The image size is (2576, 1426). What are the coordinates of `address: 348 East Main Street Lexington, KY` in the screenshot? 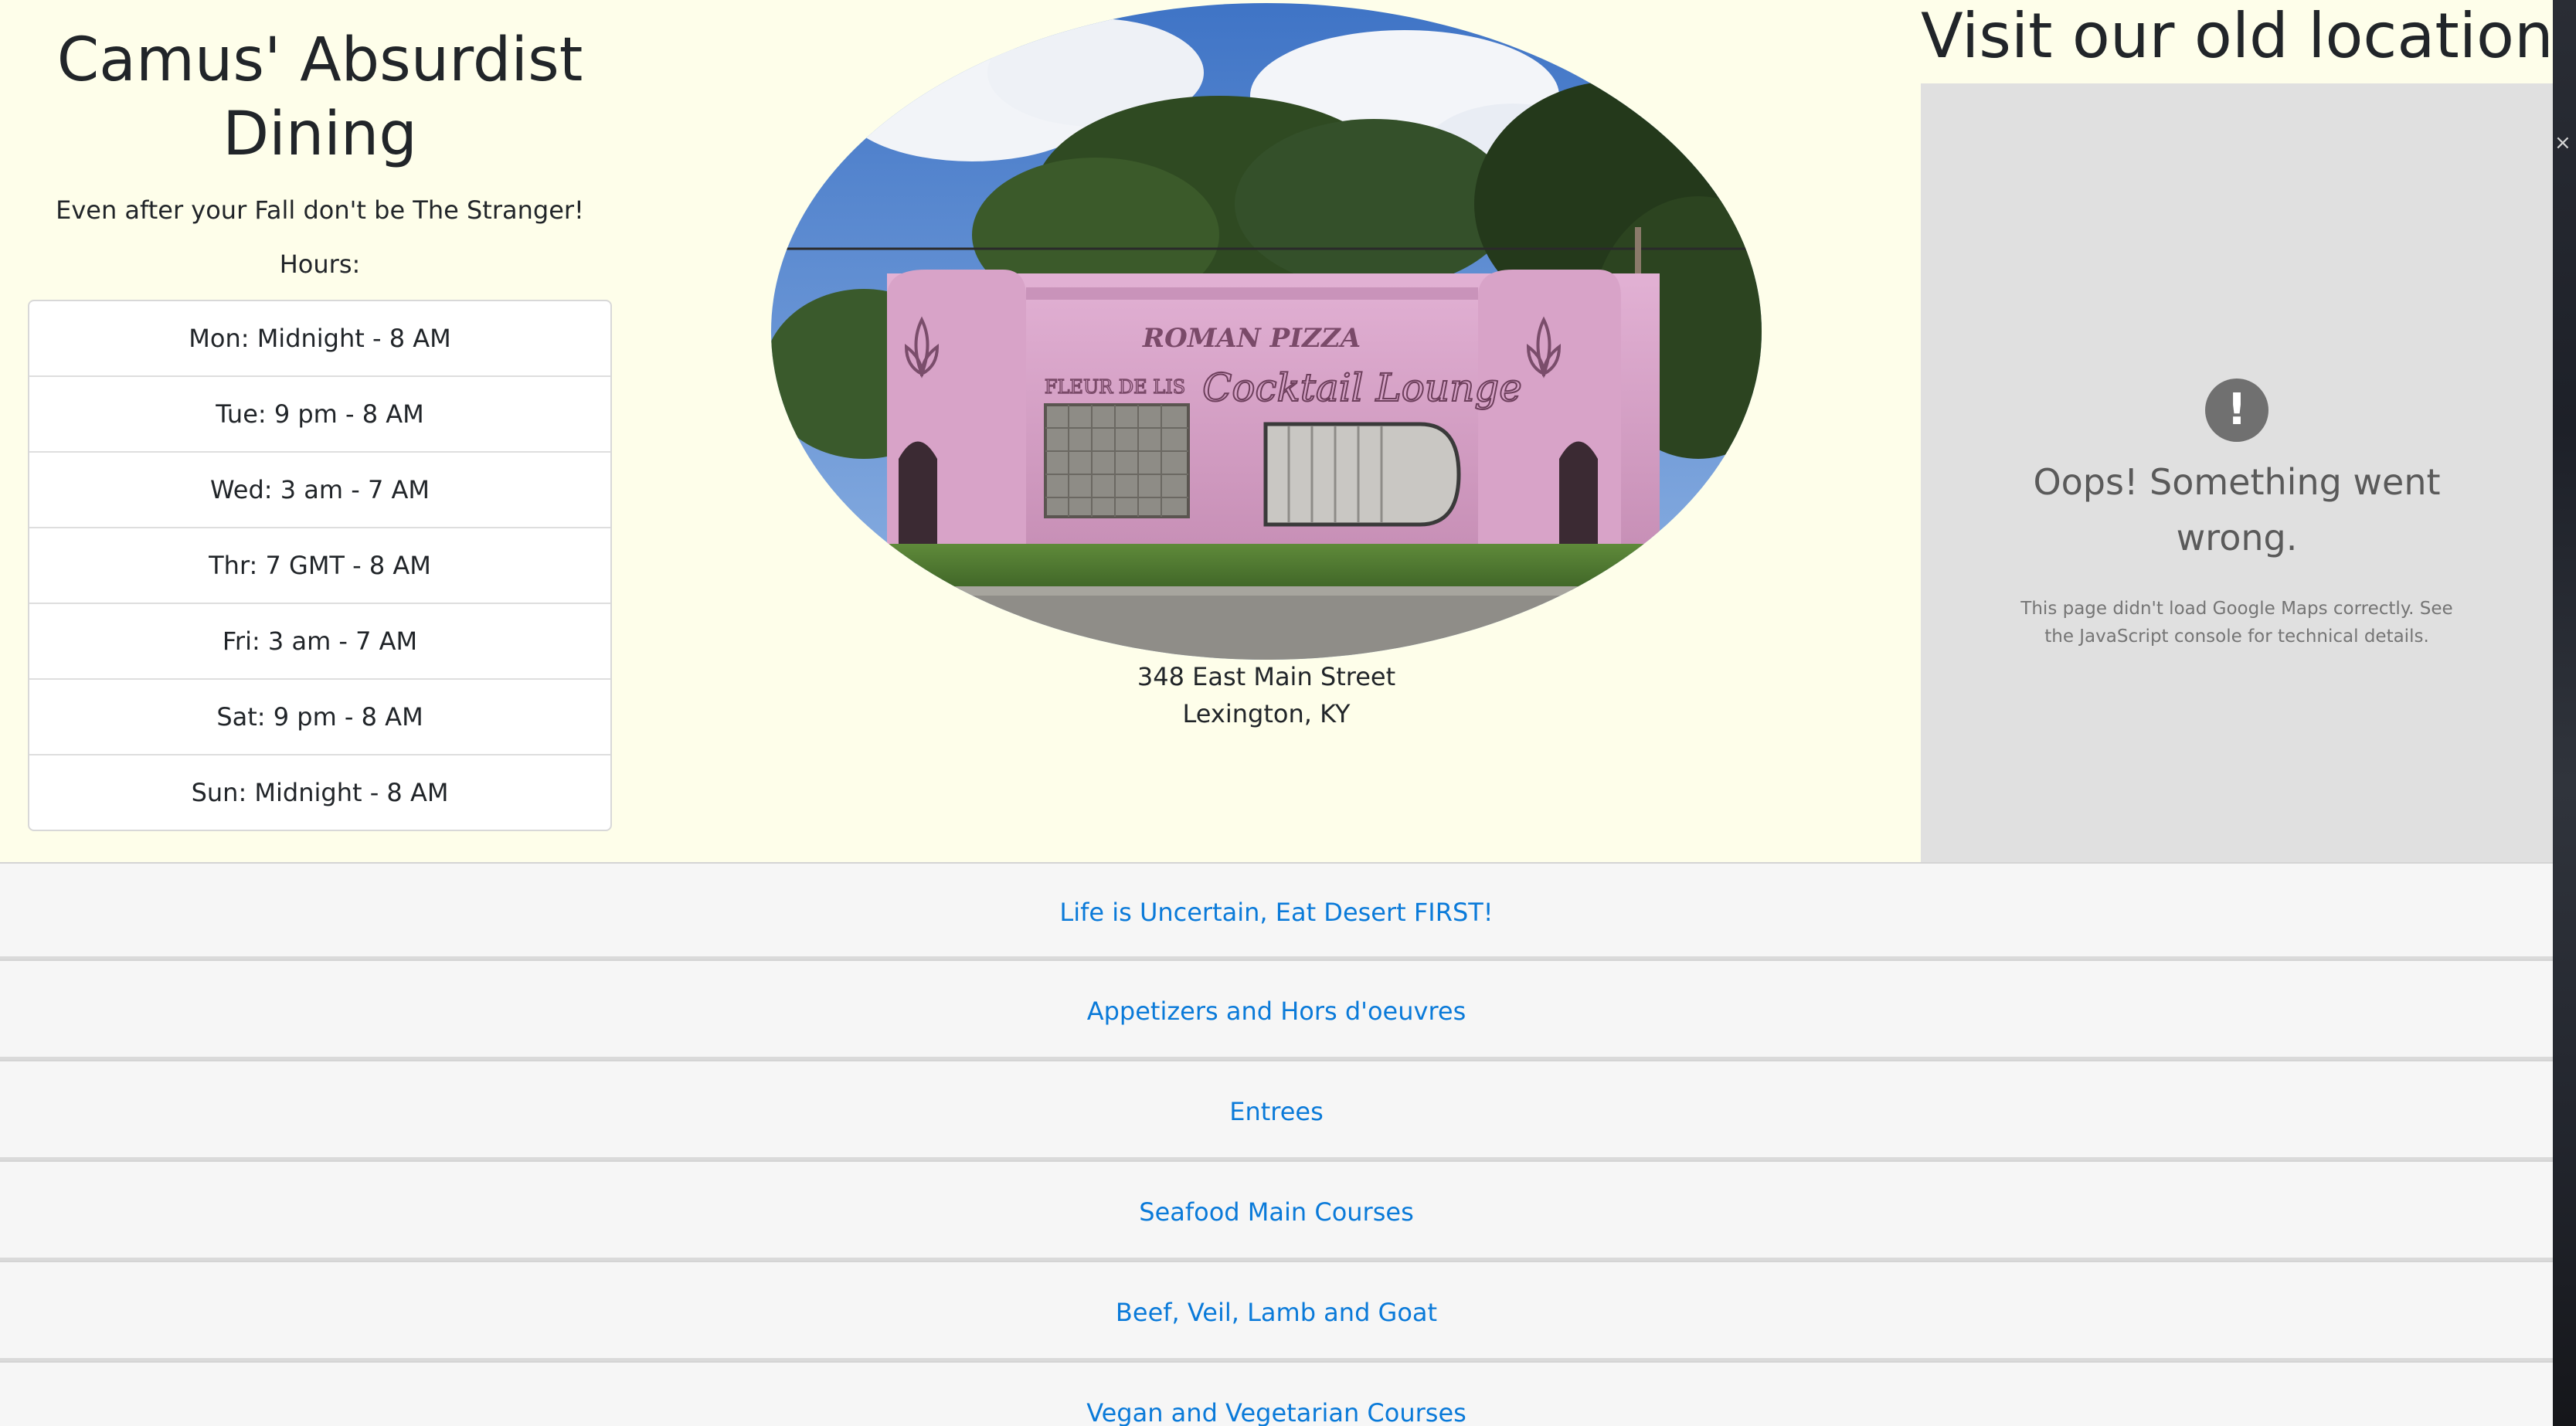 It's located at (1266, 695).